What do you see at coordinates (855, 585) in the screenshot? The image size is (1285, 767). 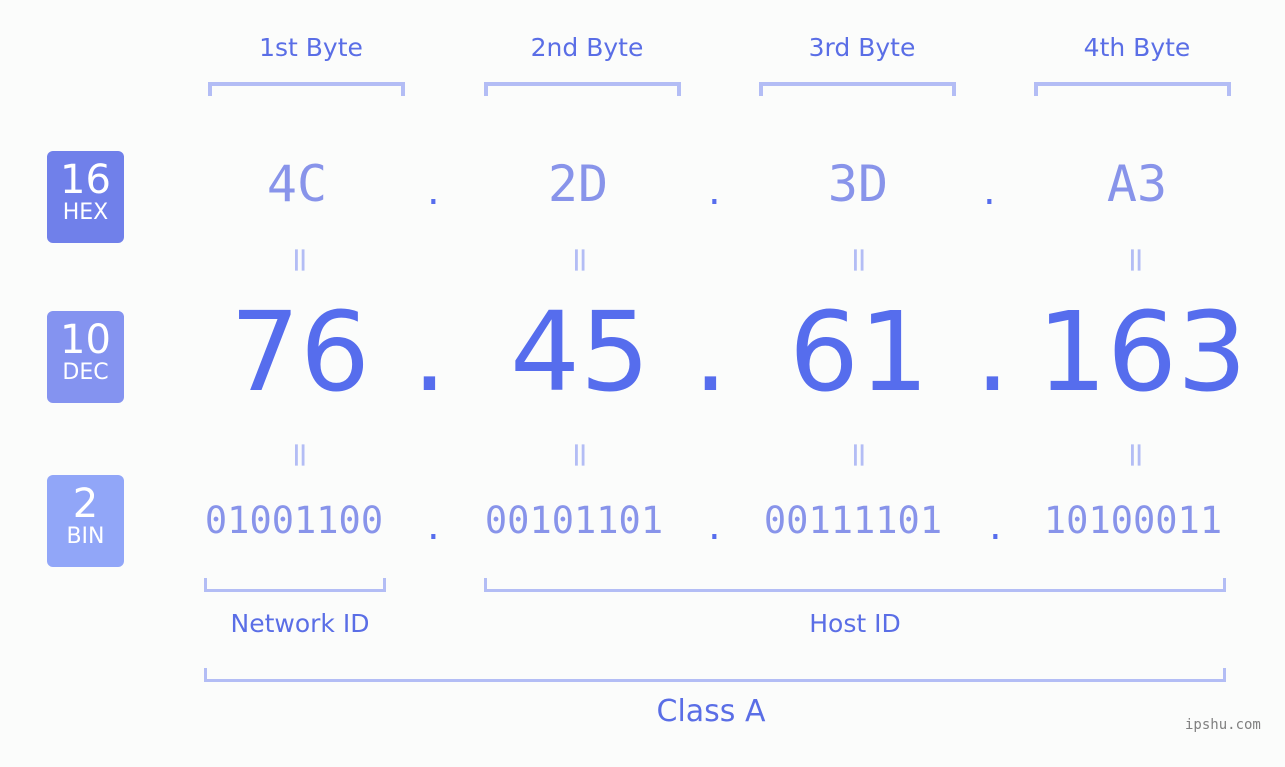 I see `host-id-bracket` at bounding box center [855, 585].